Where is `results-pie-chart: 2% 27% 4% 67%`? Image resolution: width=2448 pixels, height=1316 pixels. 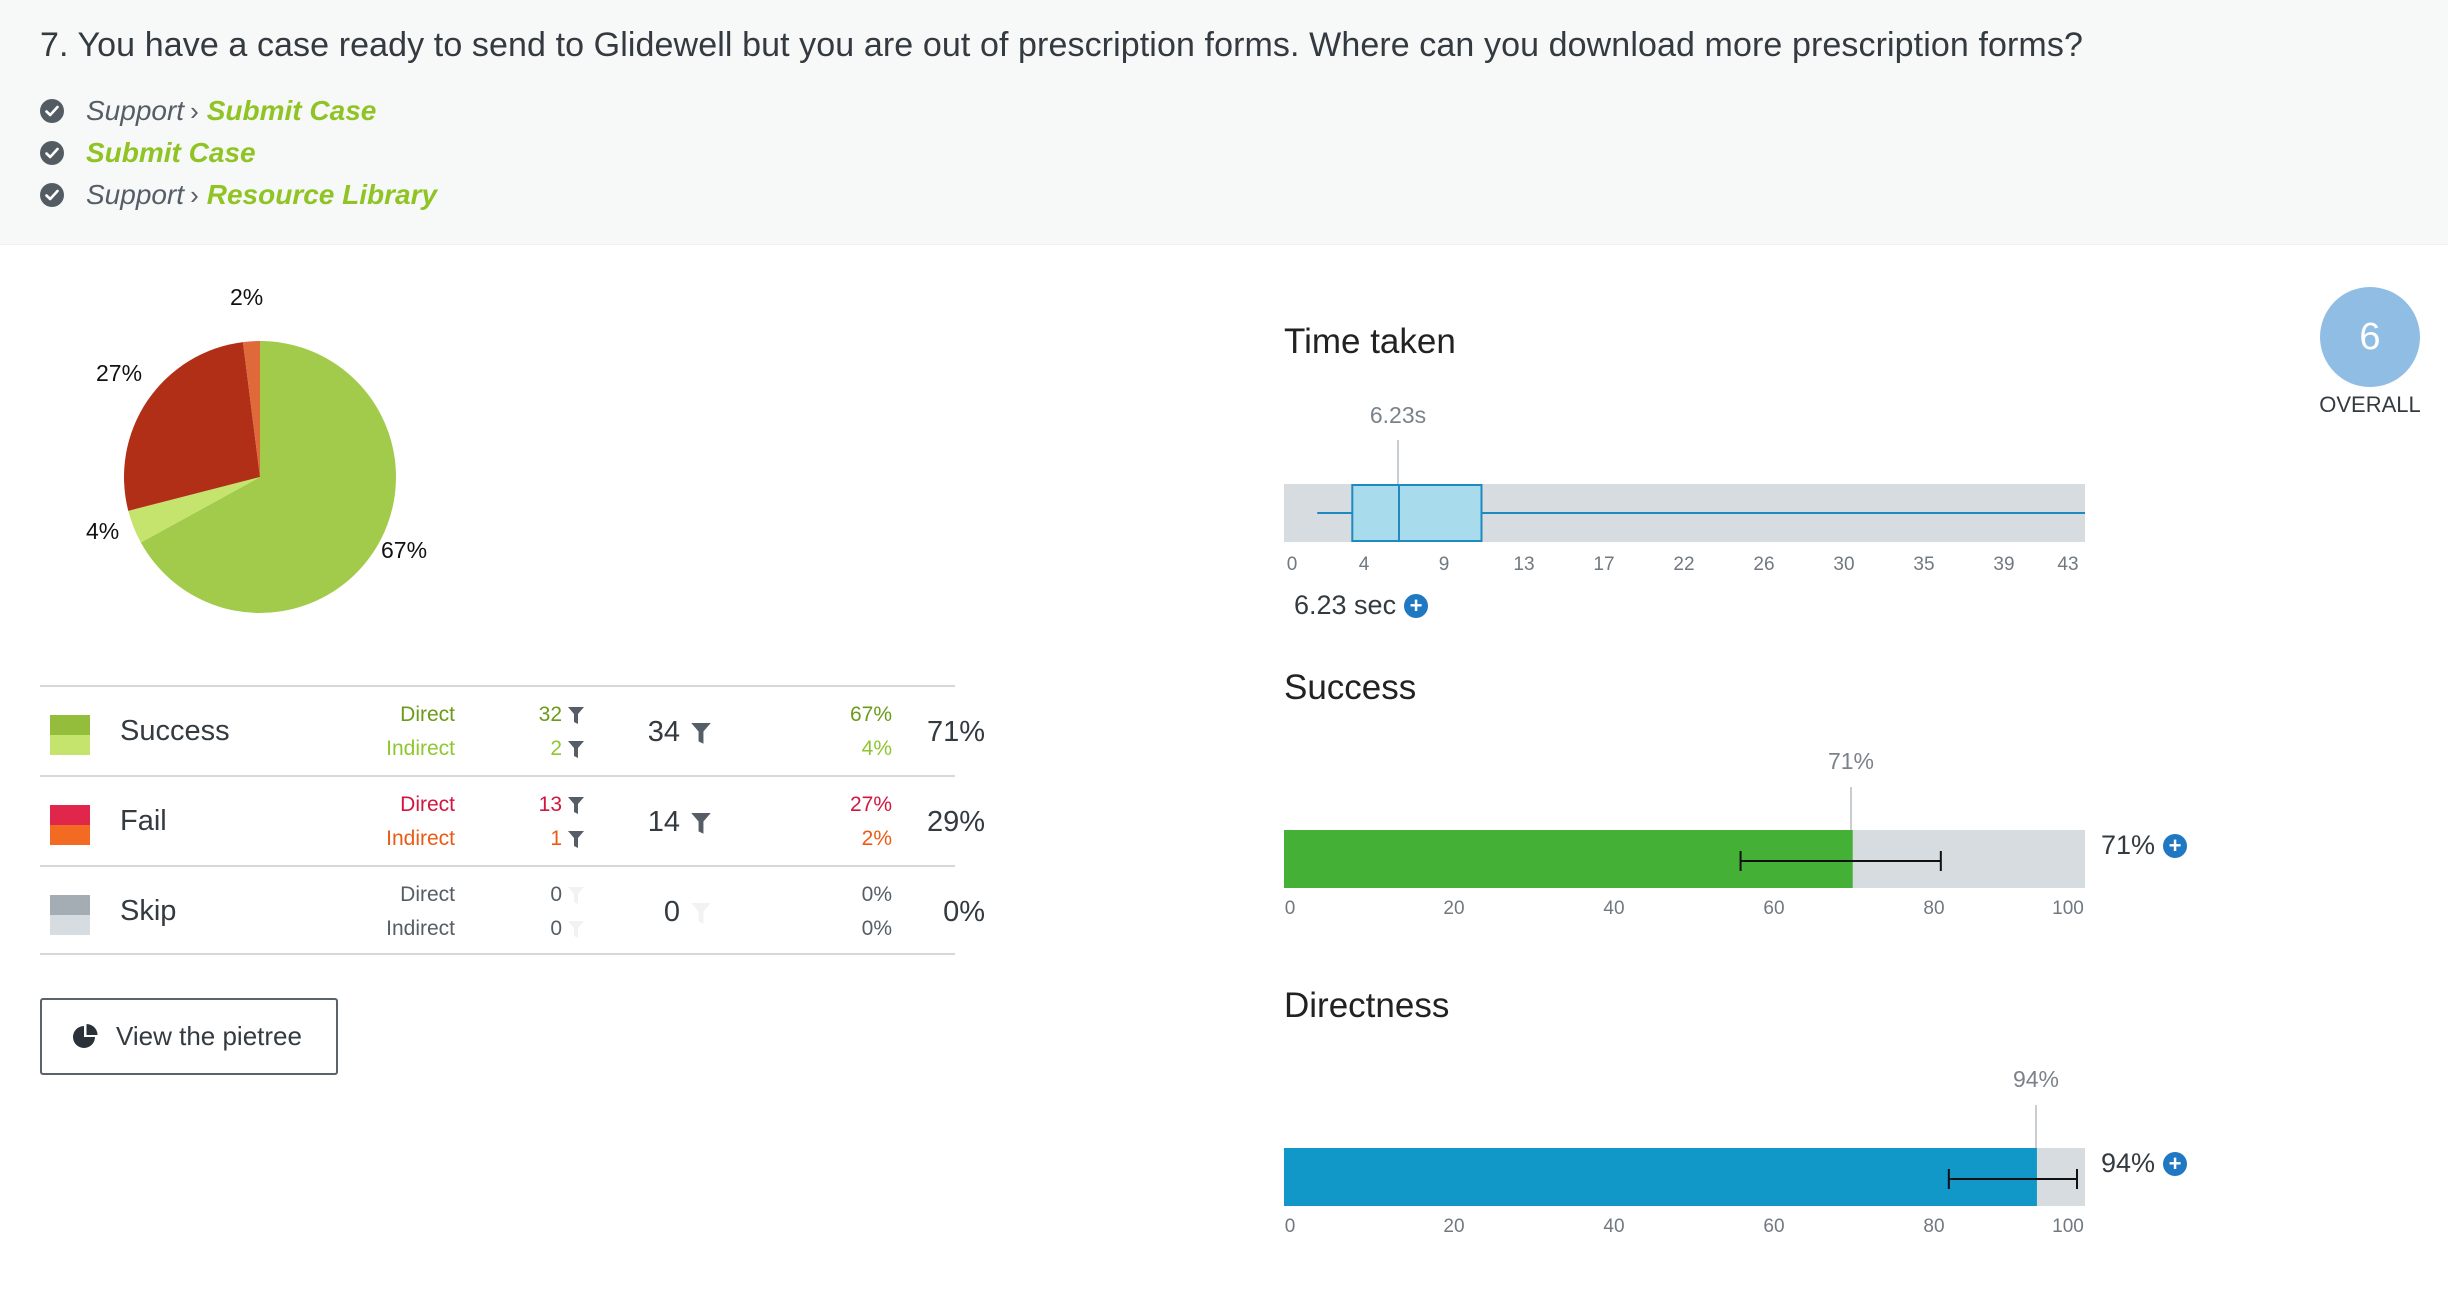 results-pie-chart: 2% 27% 4% 67% is located at coordinates (250, 460).